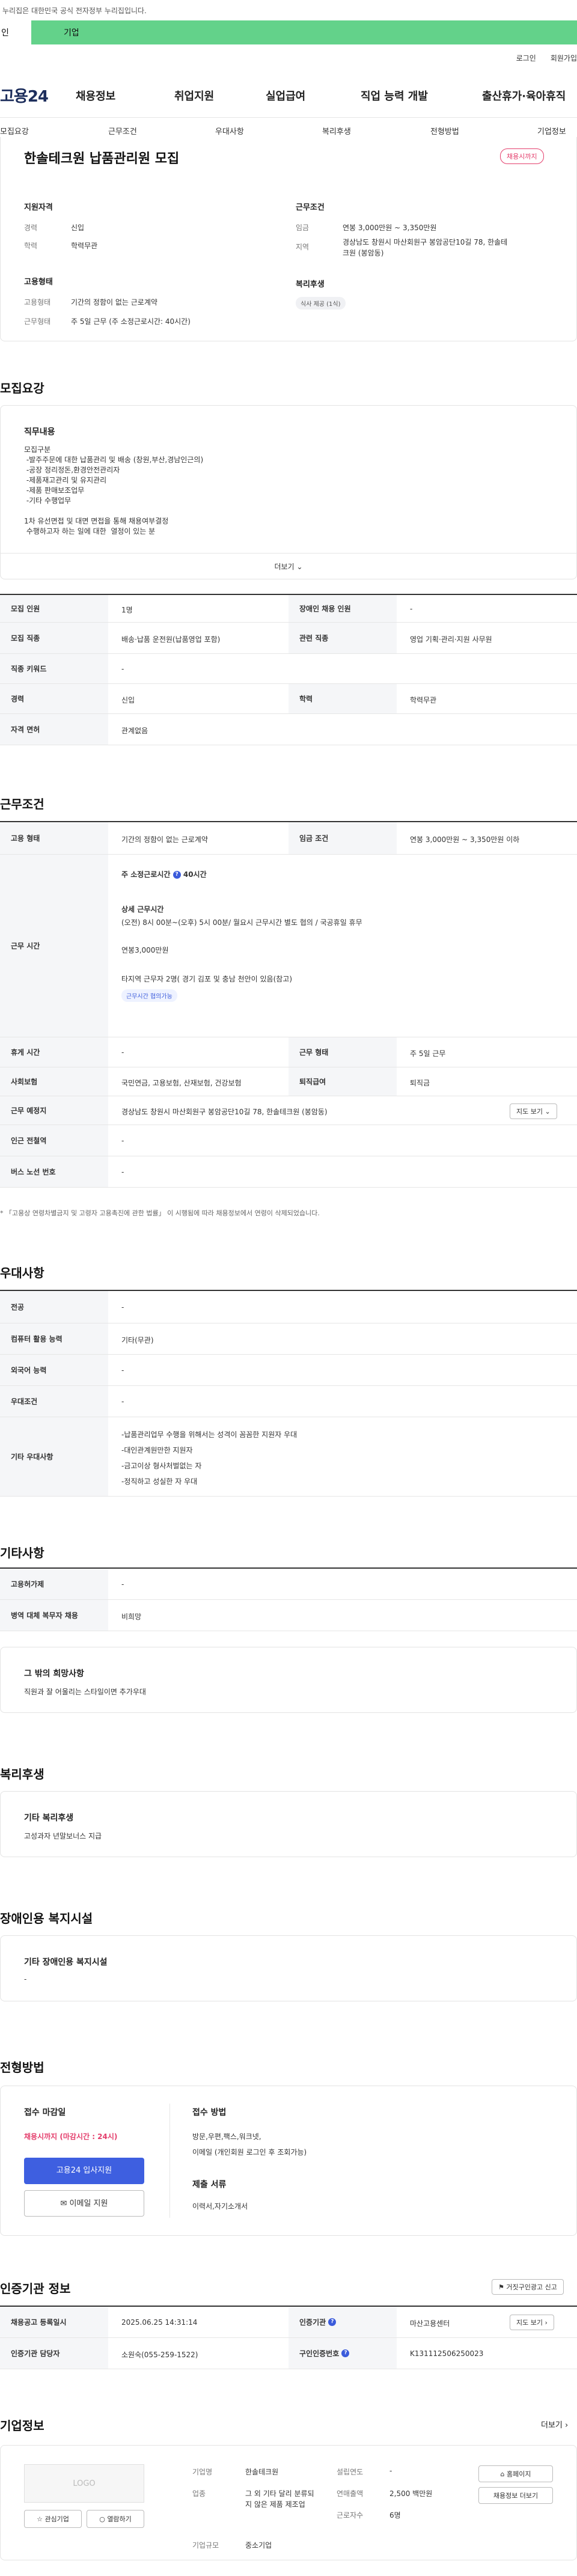  What do you see at coordinates (220, 2206) in the screenshot?
I see `docs-value: 이력서,자기소개서` at bounding box center [220, 2206].